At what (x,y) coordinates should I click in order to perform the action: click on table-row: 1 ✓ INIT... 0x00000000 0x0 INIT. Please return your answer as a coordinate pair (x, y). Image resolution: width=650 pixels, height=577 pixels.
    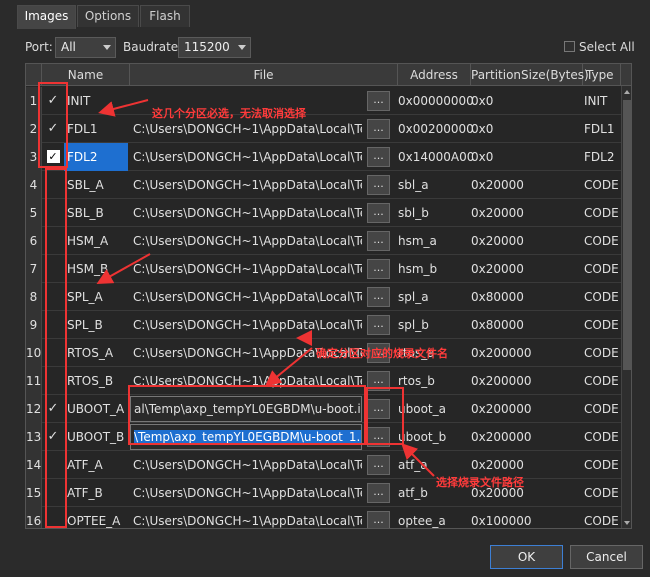
    Looking at the image, I should click on (323, 101).